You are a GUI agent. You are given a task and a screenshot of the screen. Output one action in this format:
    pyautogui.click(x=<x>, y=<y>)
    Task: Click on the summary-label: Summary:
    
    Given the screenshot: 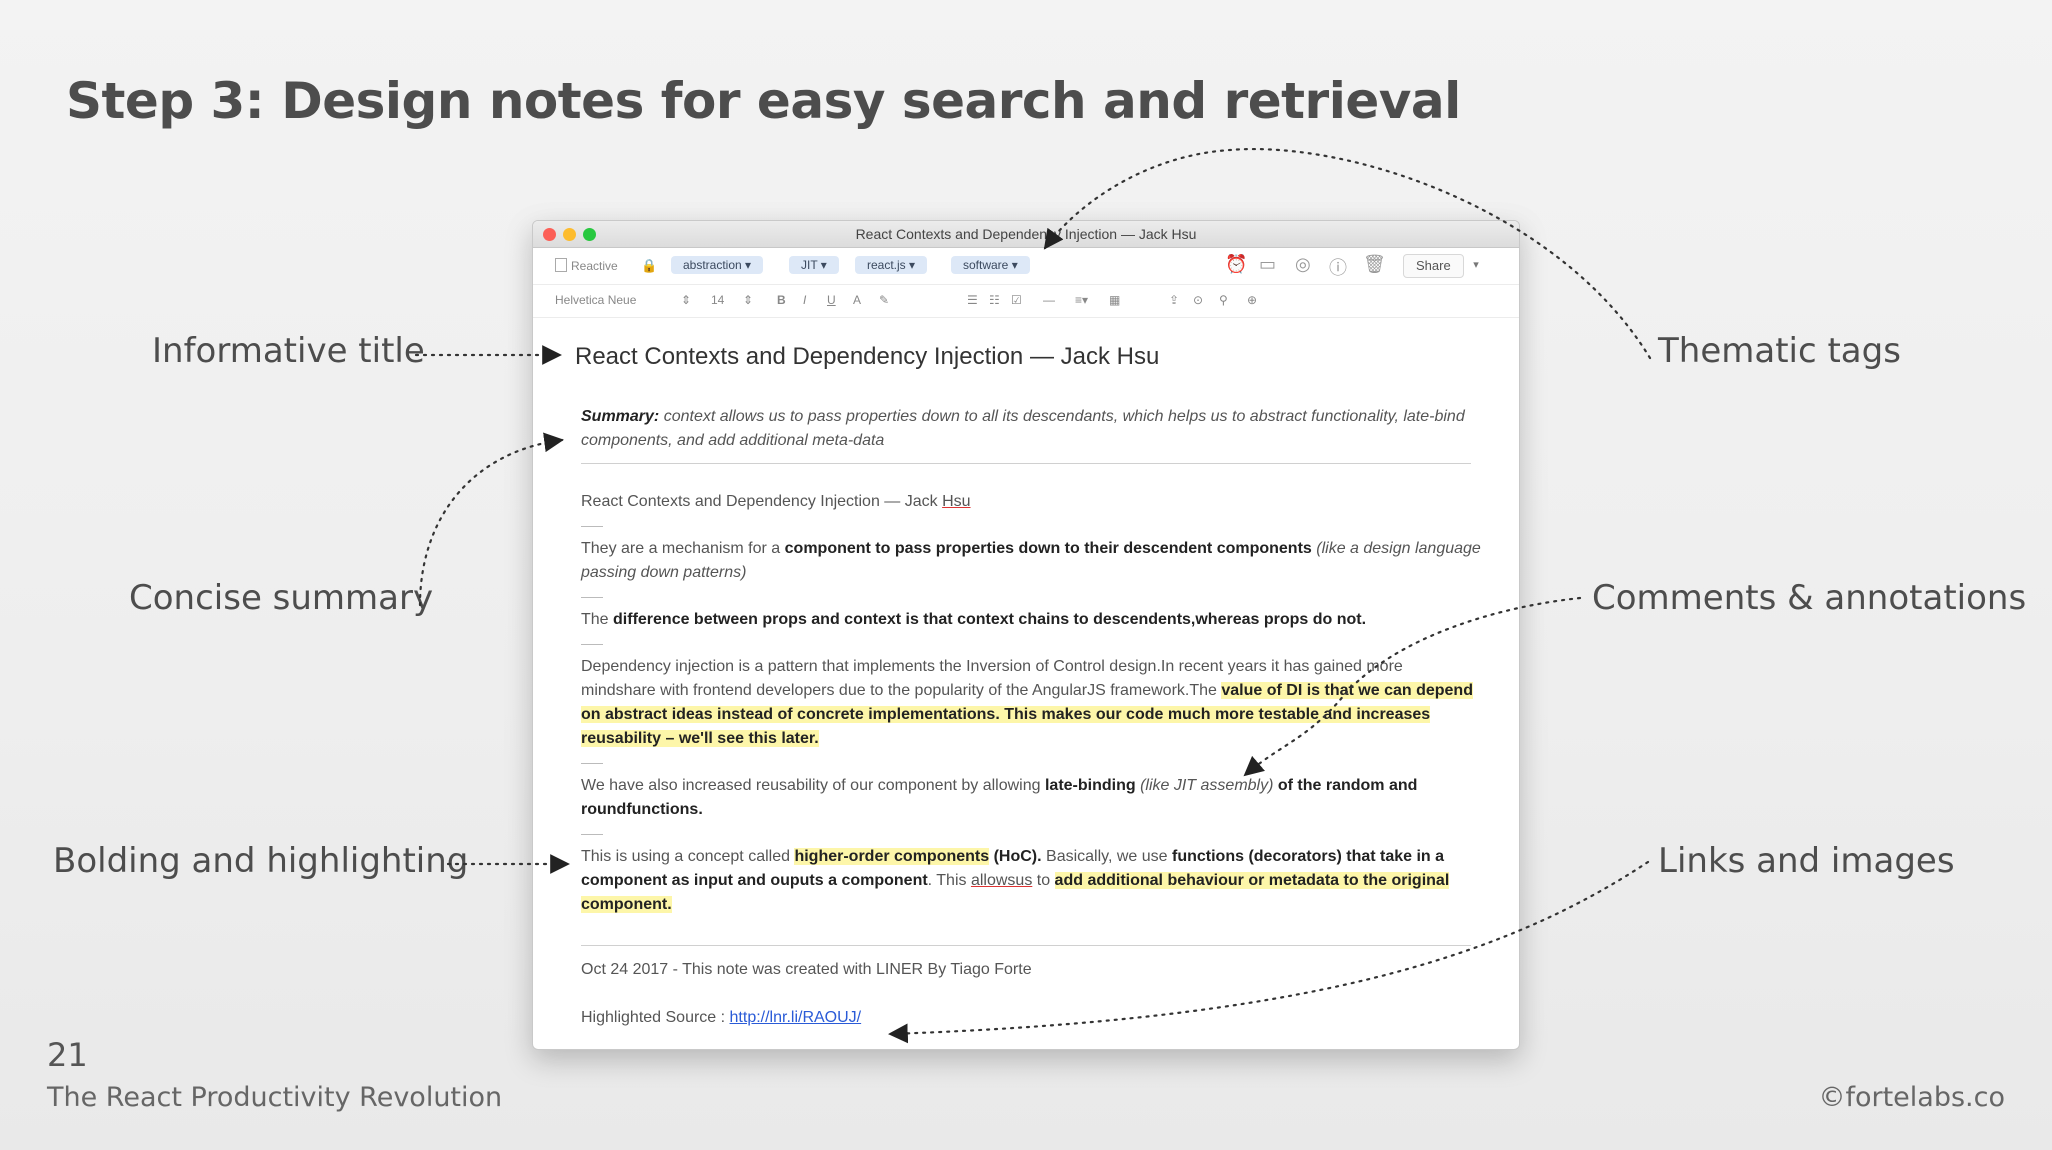 What is the action you would take?
    pyautogui.click(x=620, y=416)
    